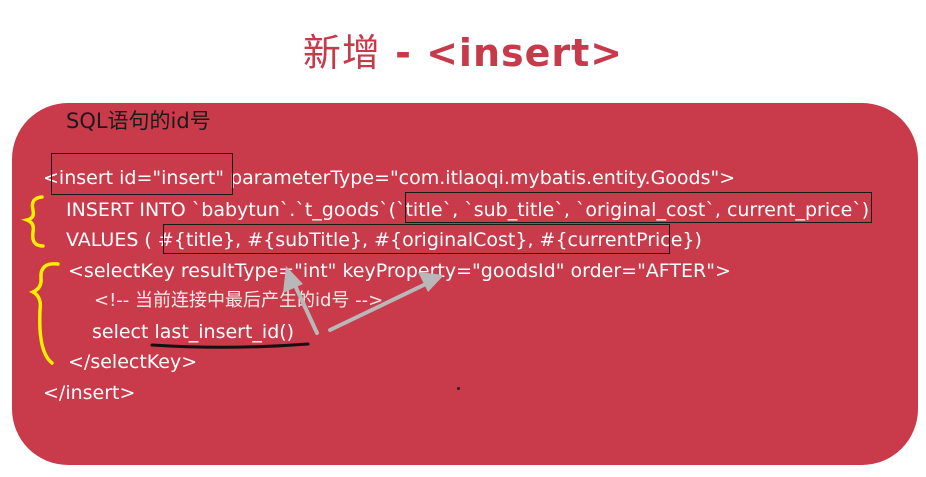  What do you see at coordinates (458, 388) in the screenshot?
I see `stray-dot` at bounding box center [458, 388].